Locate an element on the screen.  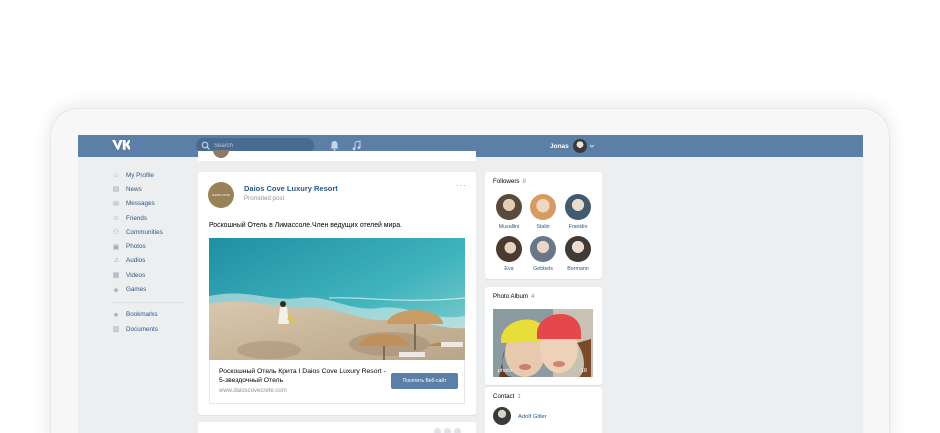
contact-count: 1 is located at coordinates (519, 396).